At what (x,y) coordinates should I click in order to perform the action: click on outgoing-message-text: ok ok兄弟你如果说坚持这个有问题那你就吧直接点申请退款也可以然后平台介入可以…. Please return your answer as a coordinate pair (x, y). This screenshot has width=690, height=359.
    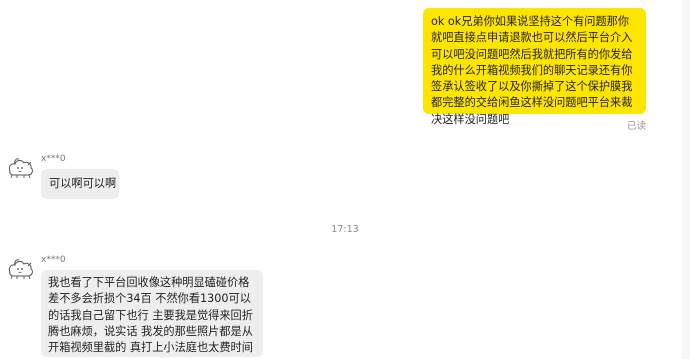
    Looking at the image, I should click on (532, 70).